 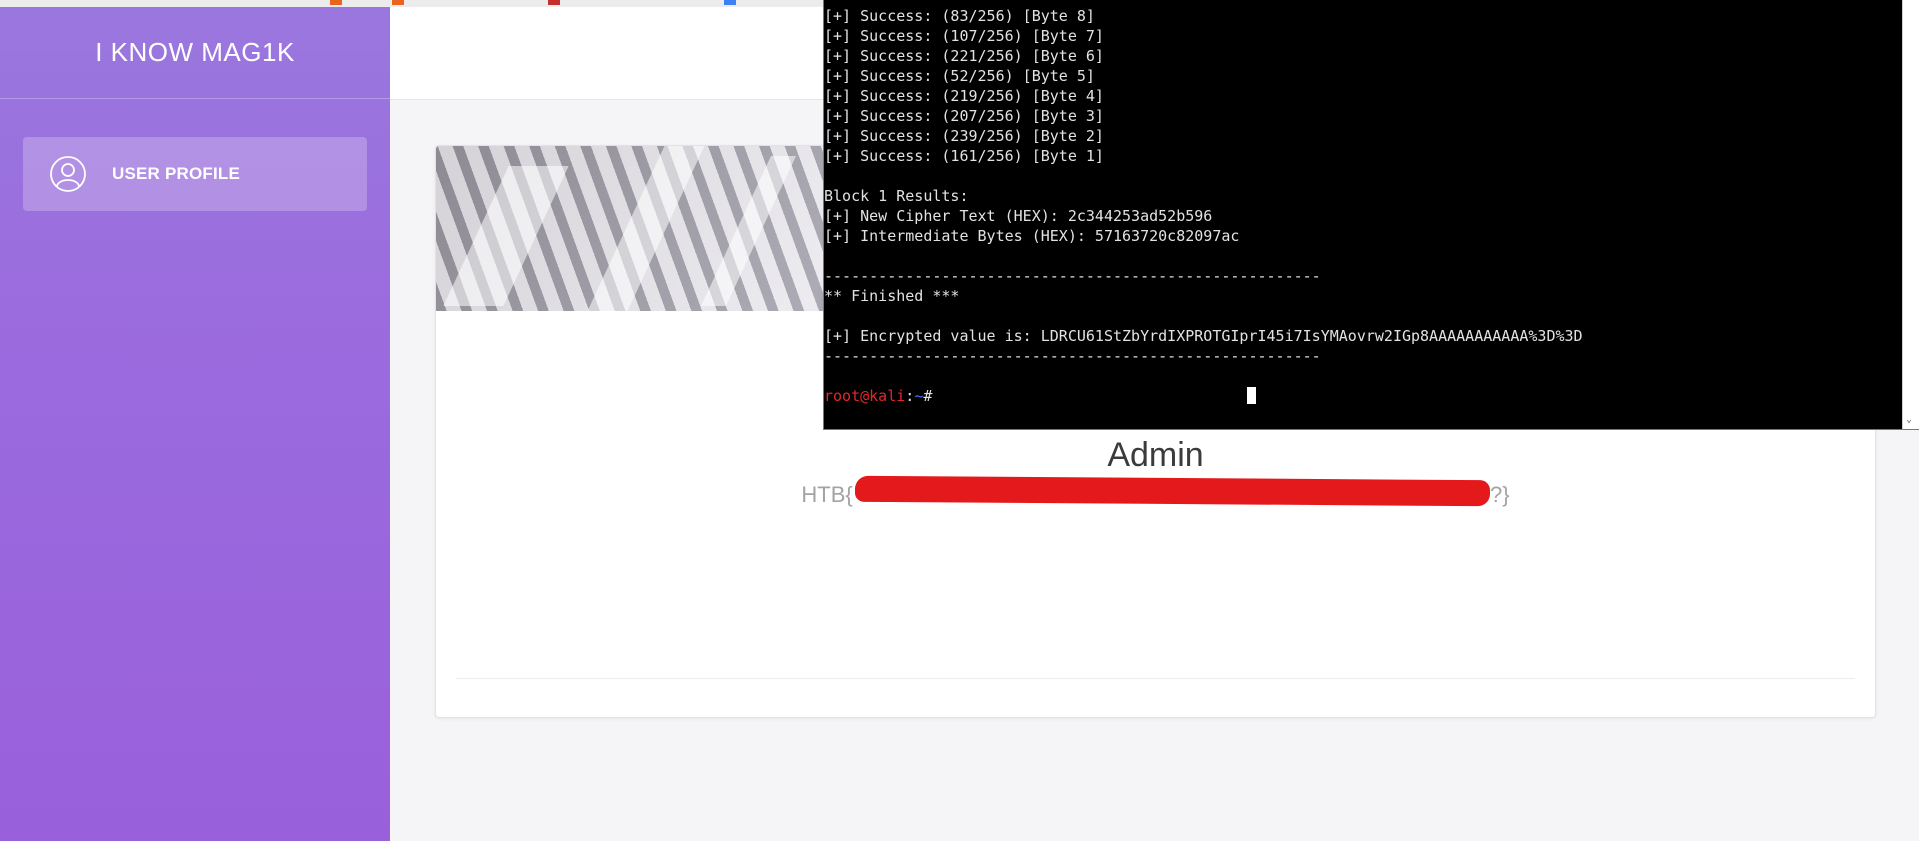 I want to click on prompt-symbol: #, so click(x=928, y=396).